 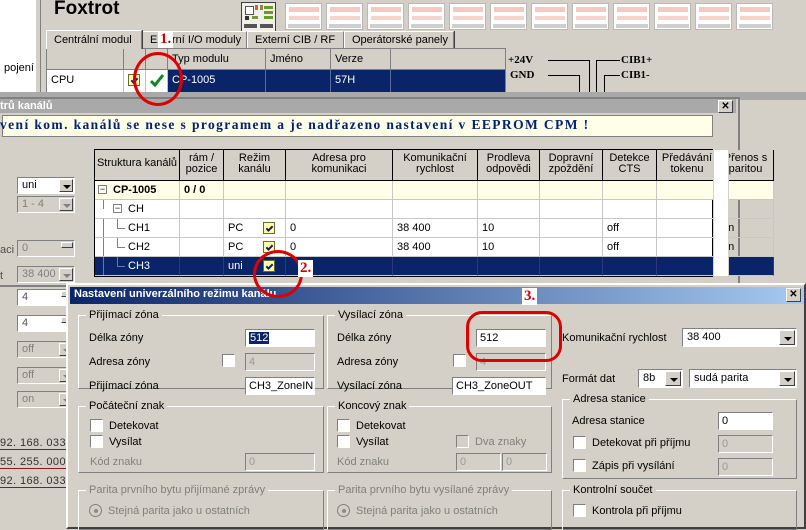 I want to click on mode-config-icon, so click(x=269, y=228).